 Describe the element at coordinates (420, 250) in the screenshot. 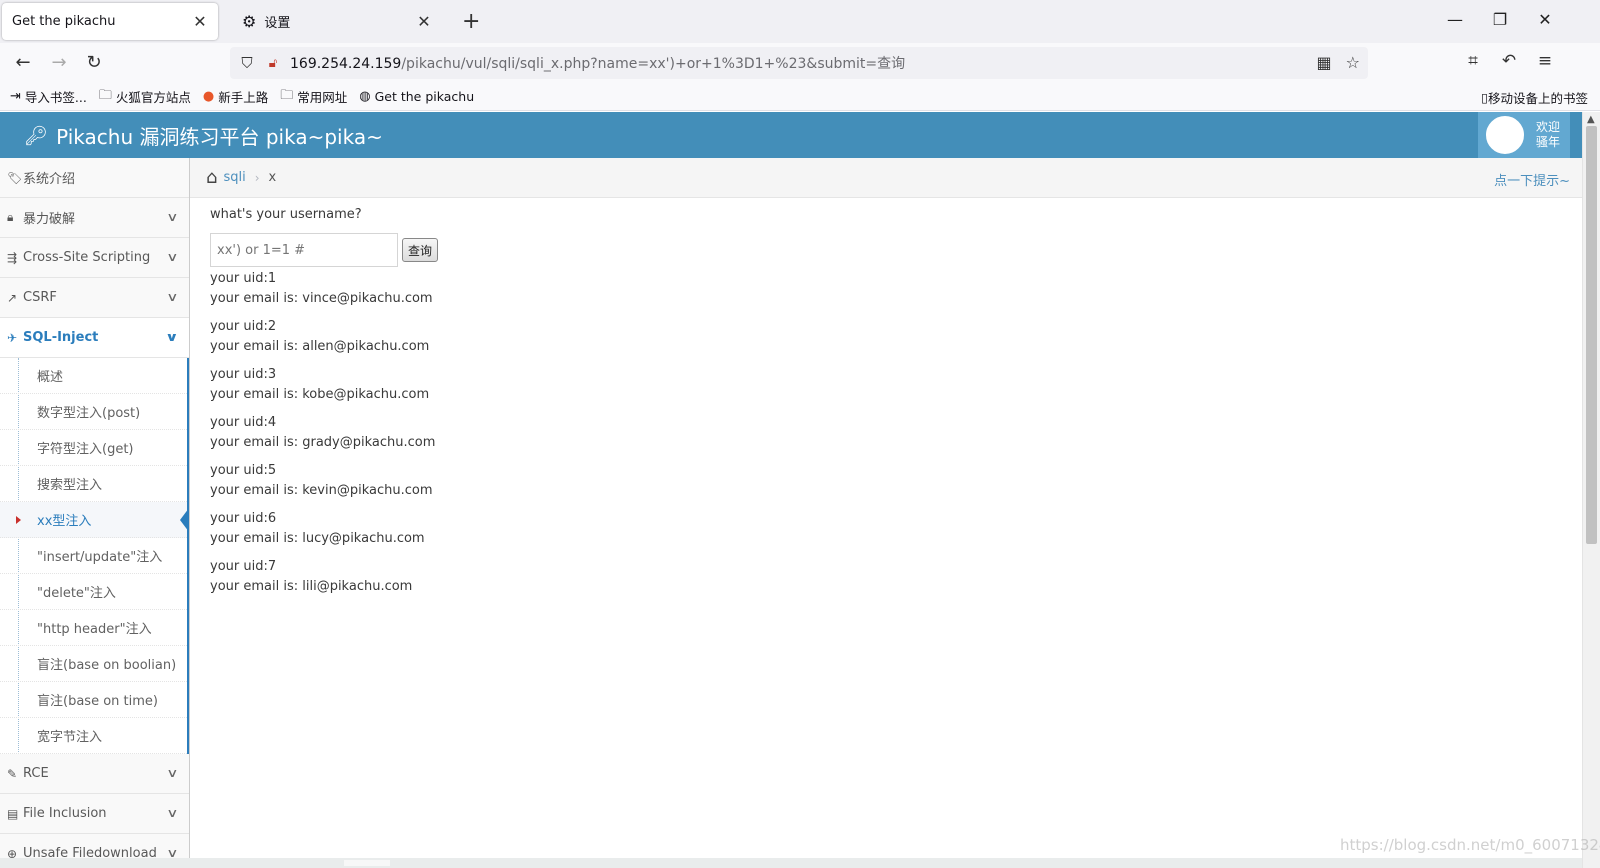

I see `query-button: 查询` at that location.